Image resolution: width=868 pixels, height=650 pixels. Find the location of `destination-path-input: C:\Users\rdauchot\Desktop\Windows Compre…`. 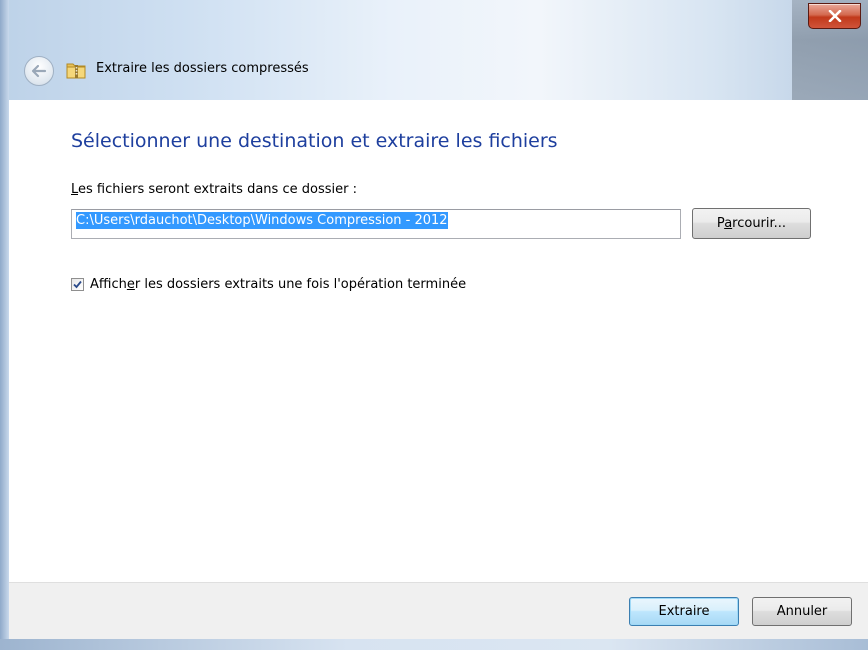

destination-path-input: C:\Users\rdauchot\Desktop\Windows Compre… is located at coordinates (376, 224).